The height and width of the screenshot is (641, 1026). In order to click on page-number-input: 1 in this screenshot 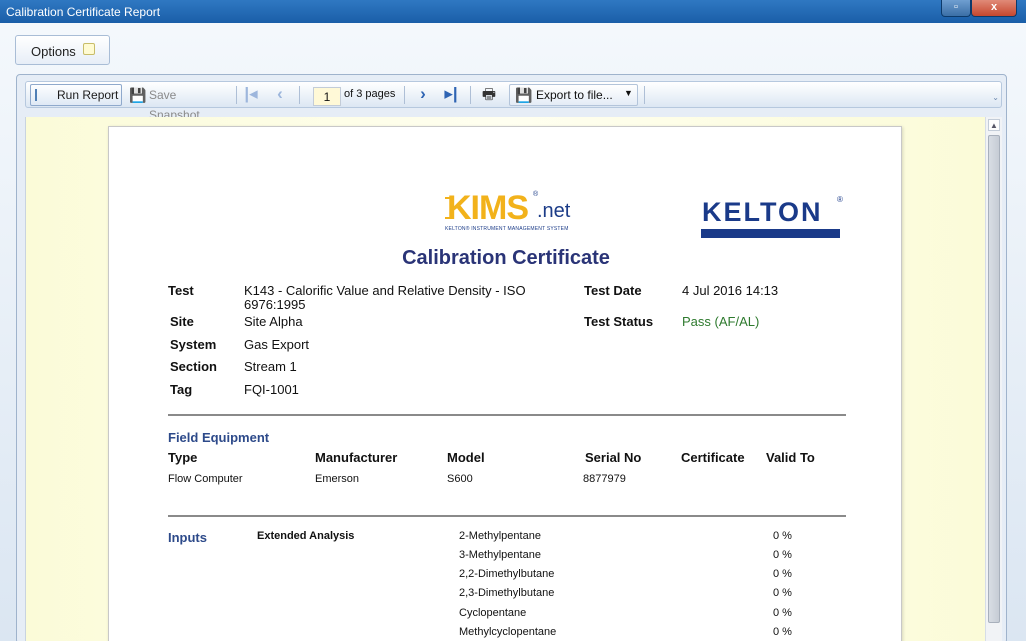, I will do `click(327, 96)`.